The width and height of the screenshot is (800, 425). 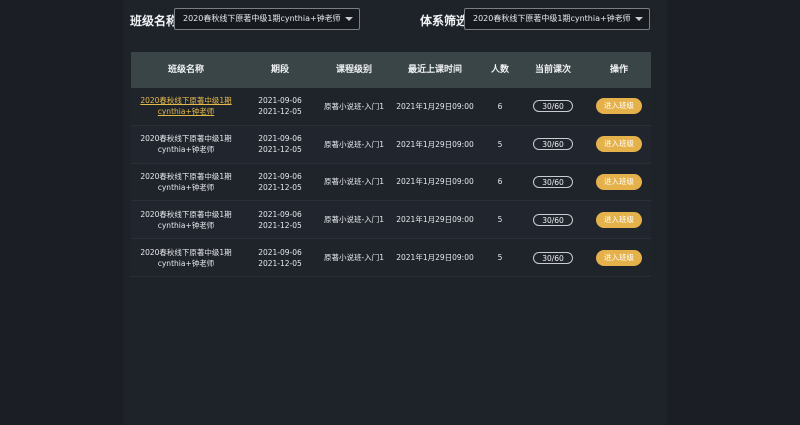 I want to click on system-filter-label: 体系筛选, so click(x=444, y=21).